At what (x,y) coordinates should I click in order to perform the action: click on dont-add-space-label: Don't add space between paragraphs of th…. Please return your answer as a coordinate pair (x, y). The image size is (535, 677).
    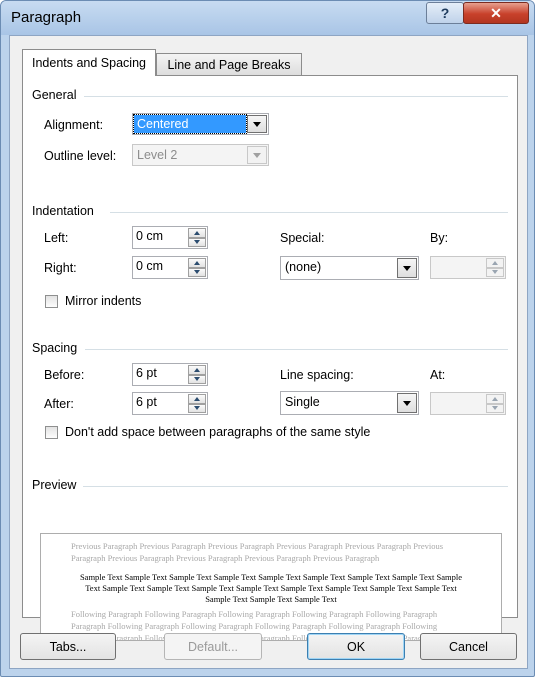
    Looking at the image, I should click on (217, 432).